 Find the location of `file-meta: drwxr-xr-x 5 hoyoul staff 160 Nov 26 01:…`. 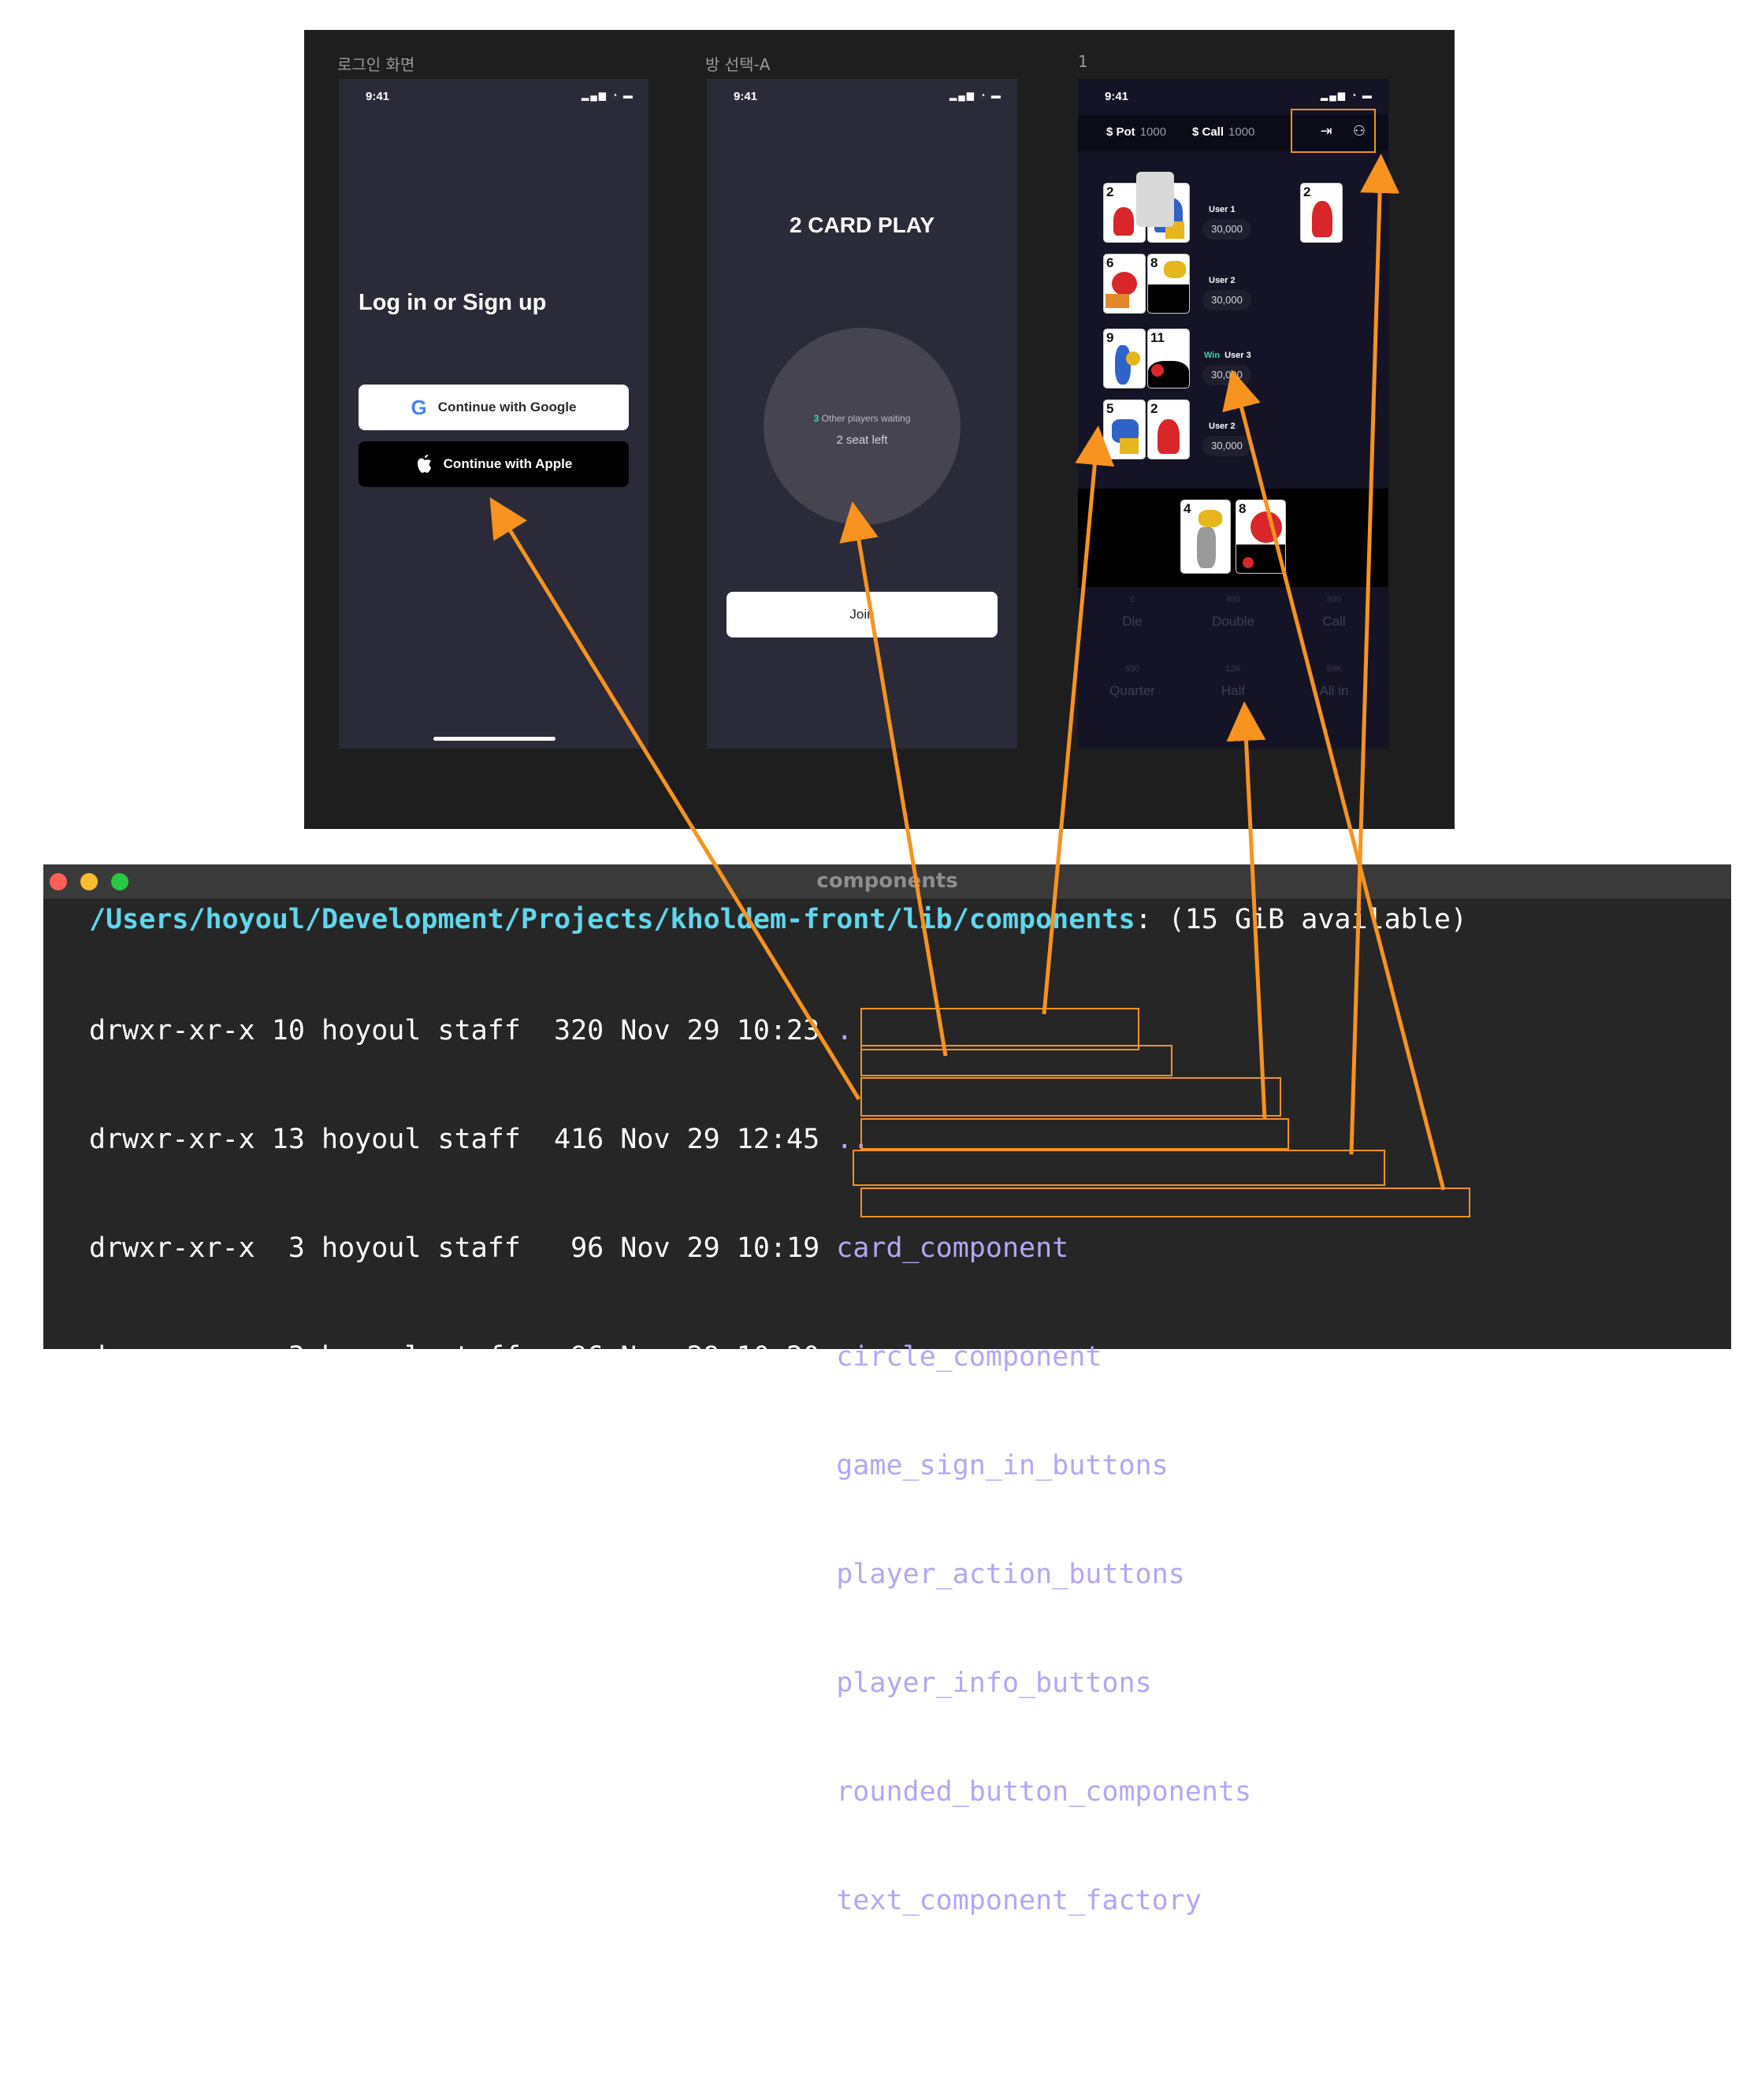

file-meta: drwxr-xr-x 5 hoyoul staff 160 Nov 26 01:… is located at coordinates (463, 1900).